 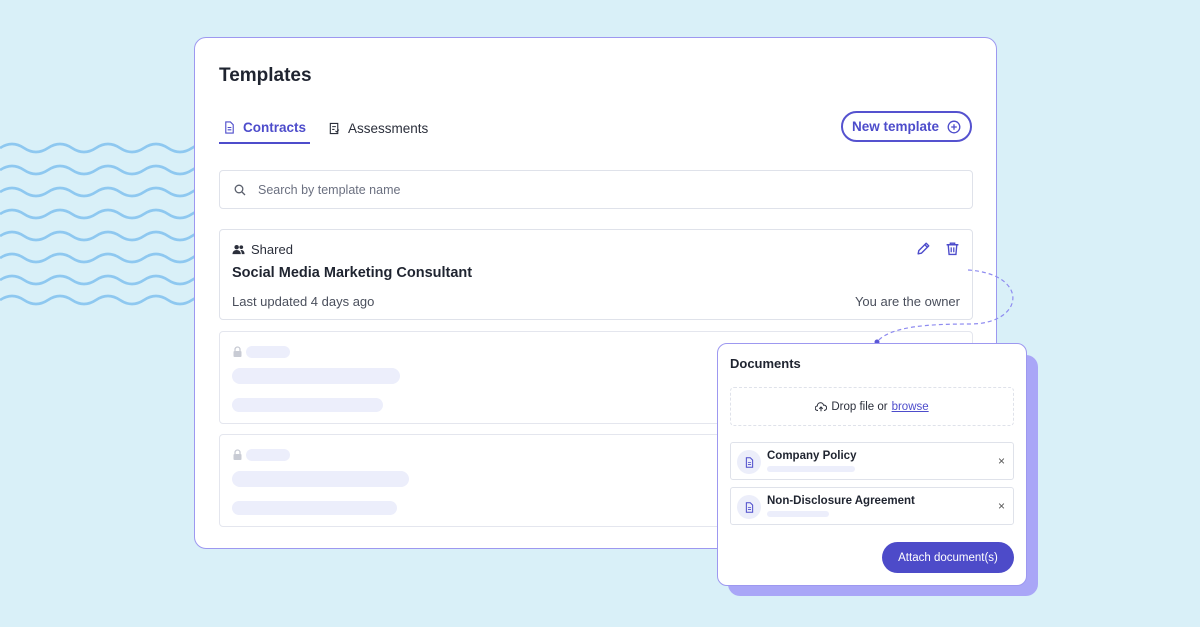 I want to click on search-icon, so click(x=240, y=189).